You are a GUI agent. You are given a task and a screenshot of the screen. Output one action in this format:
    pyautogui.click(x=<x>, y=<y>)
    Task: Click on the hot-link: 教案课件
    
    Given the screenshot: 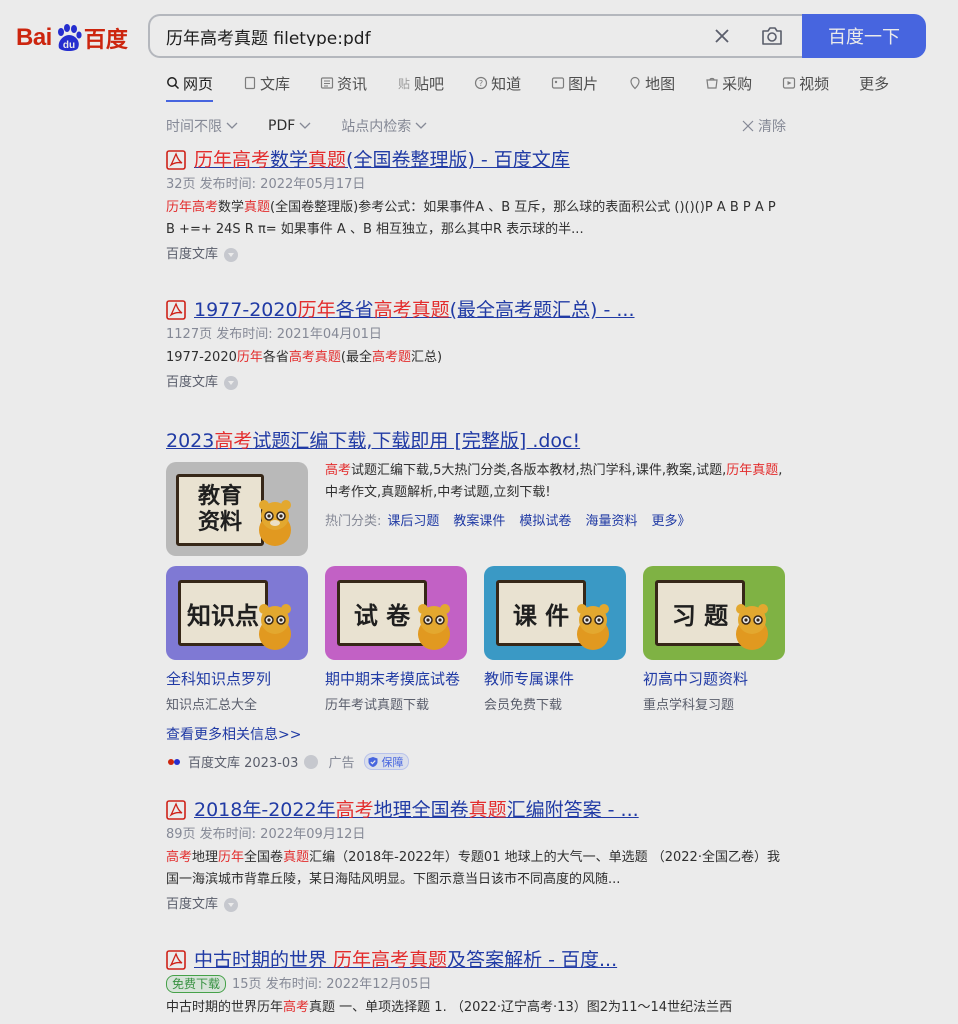 What is the action you would take?
    pyautogui.click(x=479, y=519)
    